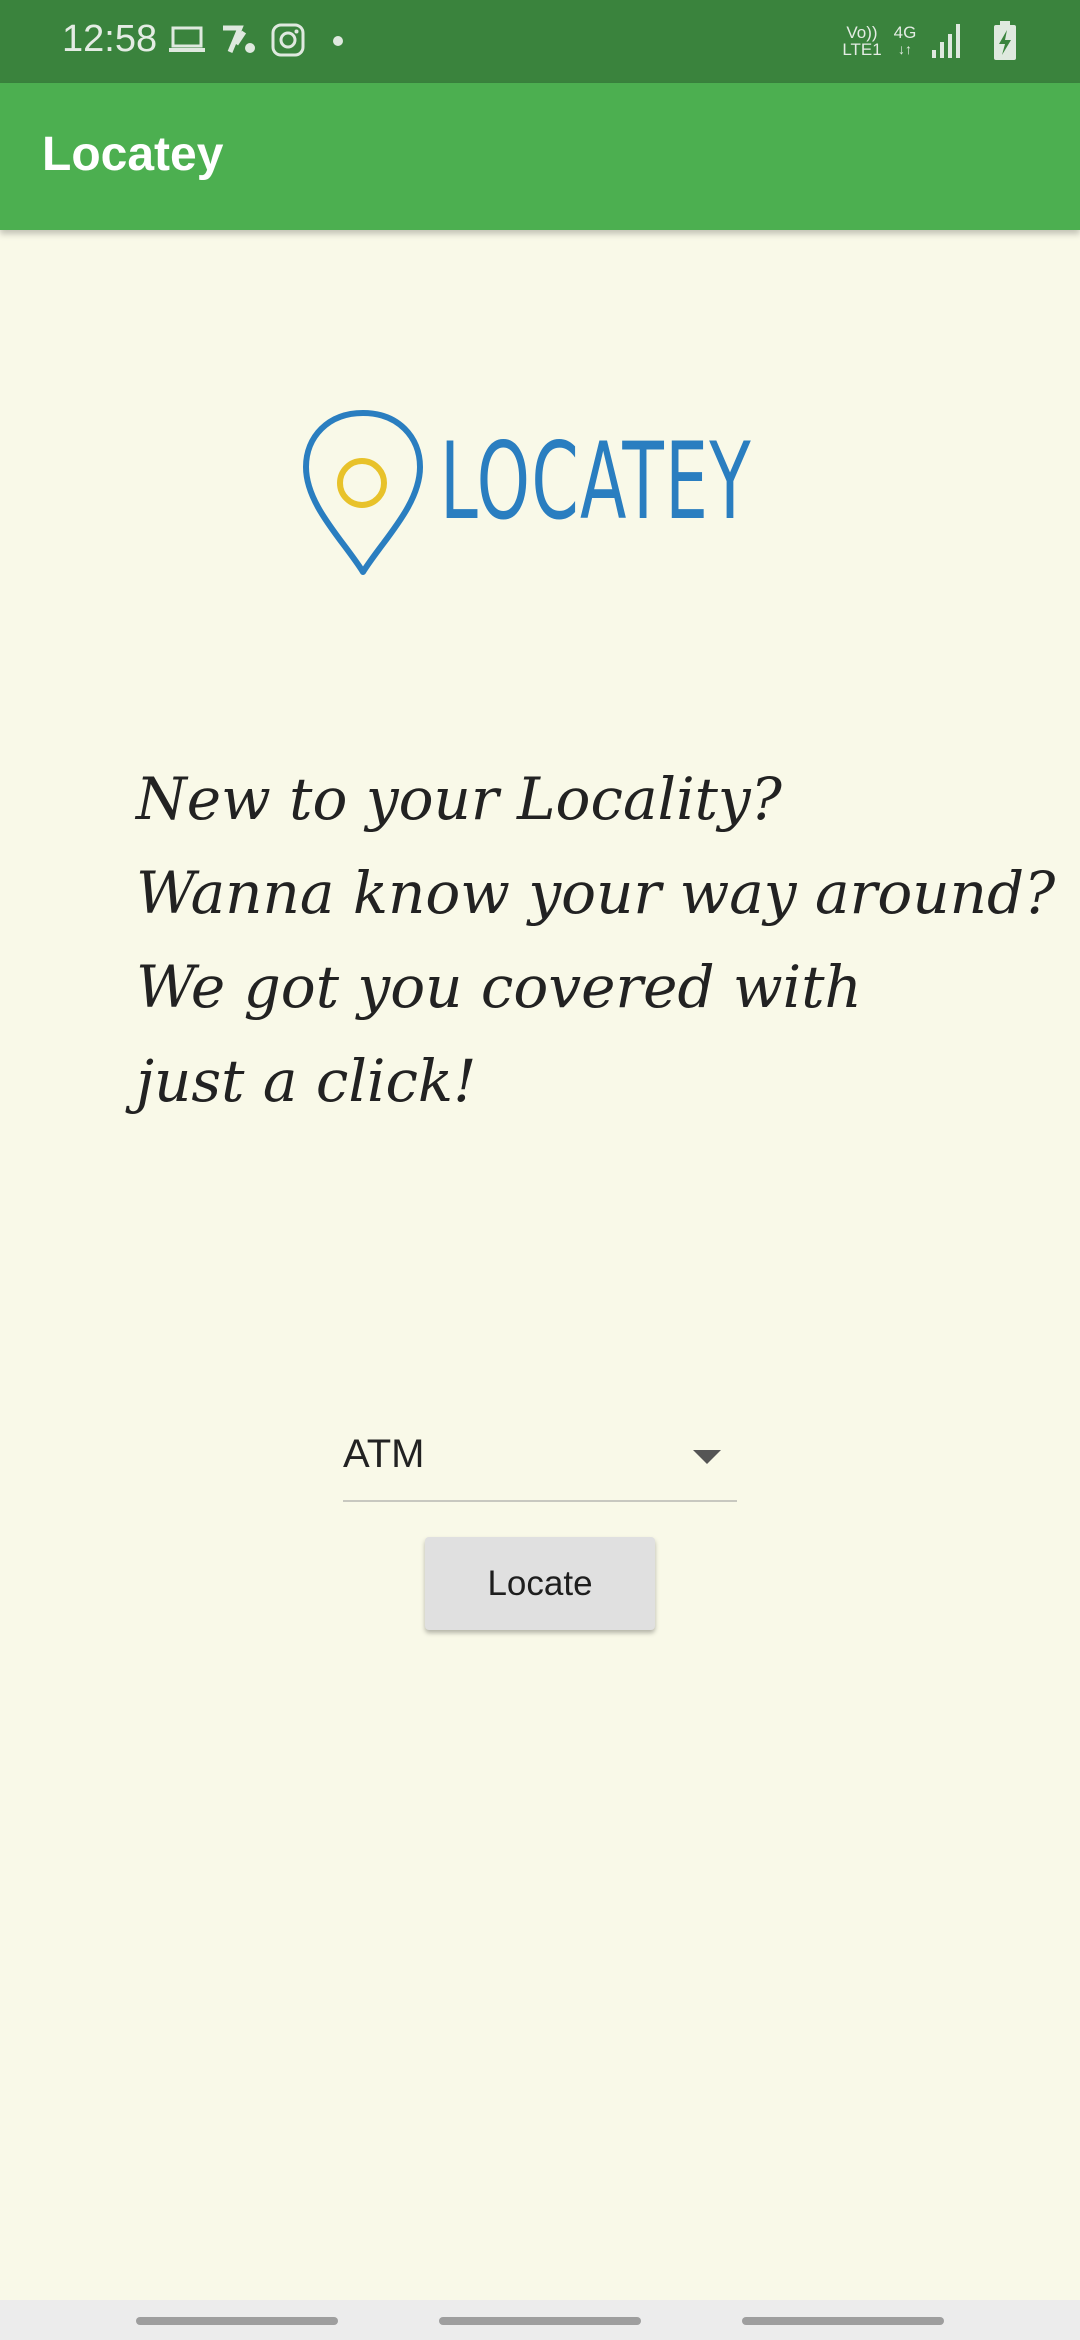 The image size is (1080, 2340). I want to click on locate-button: Locate, so click(540, 1583).